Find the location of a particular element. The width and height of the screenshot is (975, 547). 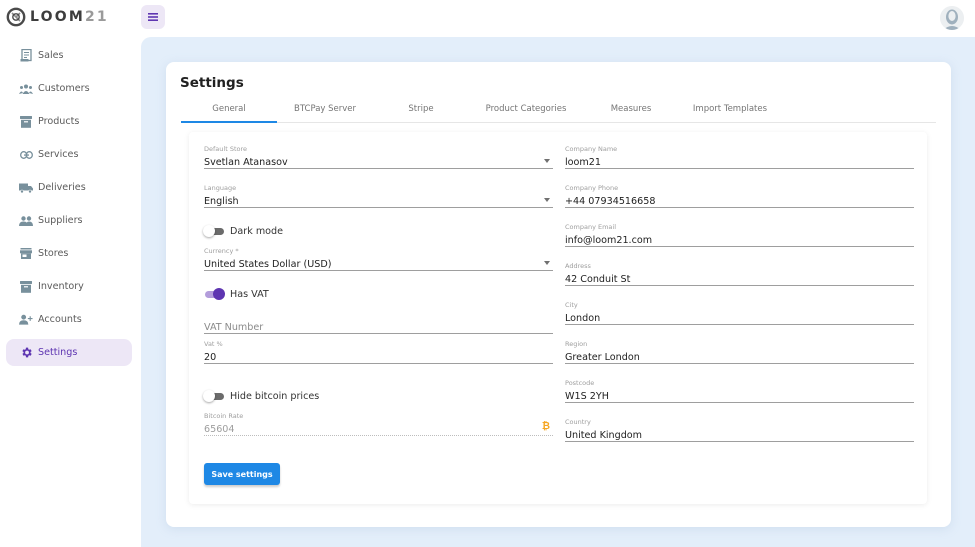

sidebar-item-label: Inventory is located at coordinates (61, 286).